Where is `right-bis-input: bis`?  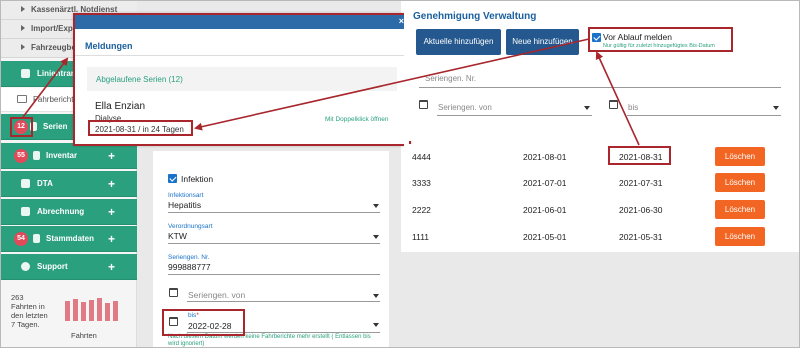 right-bis-input: bis is located at coordinates (633, 107).